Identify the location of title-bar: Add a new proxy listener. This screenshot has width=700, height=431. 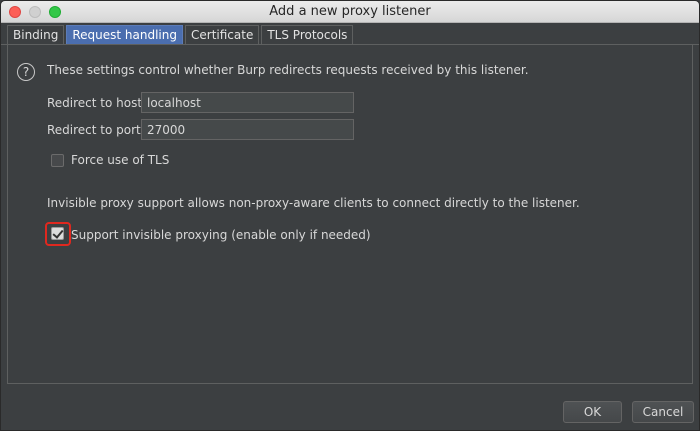
(350, 12).